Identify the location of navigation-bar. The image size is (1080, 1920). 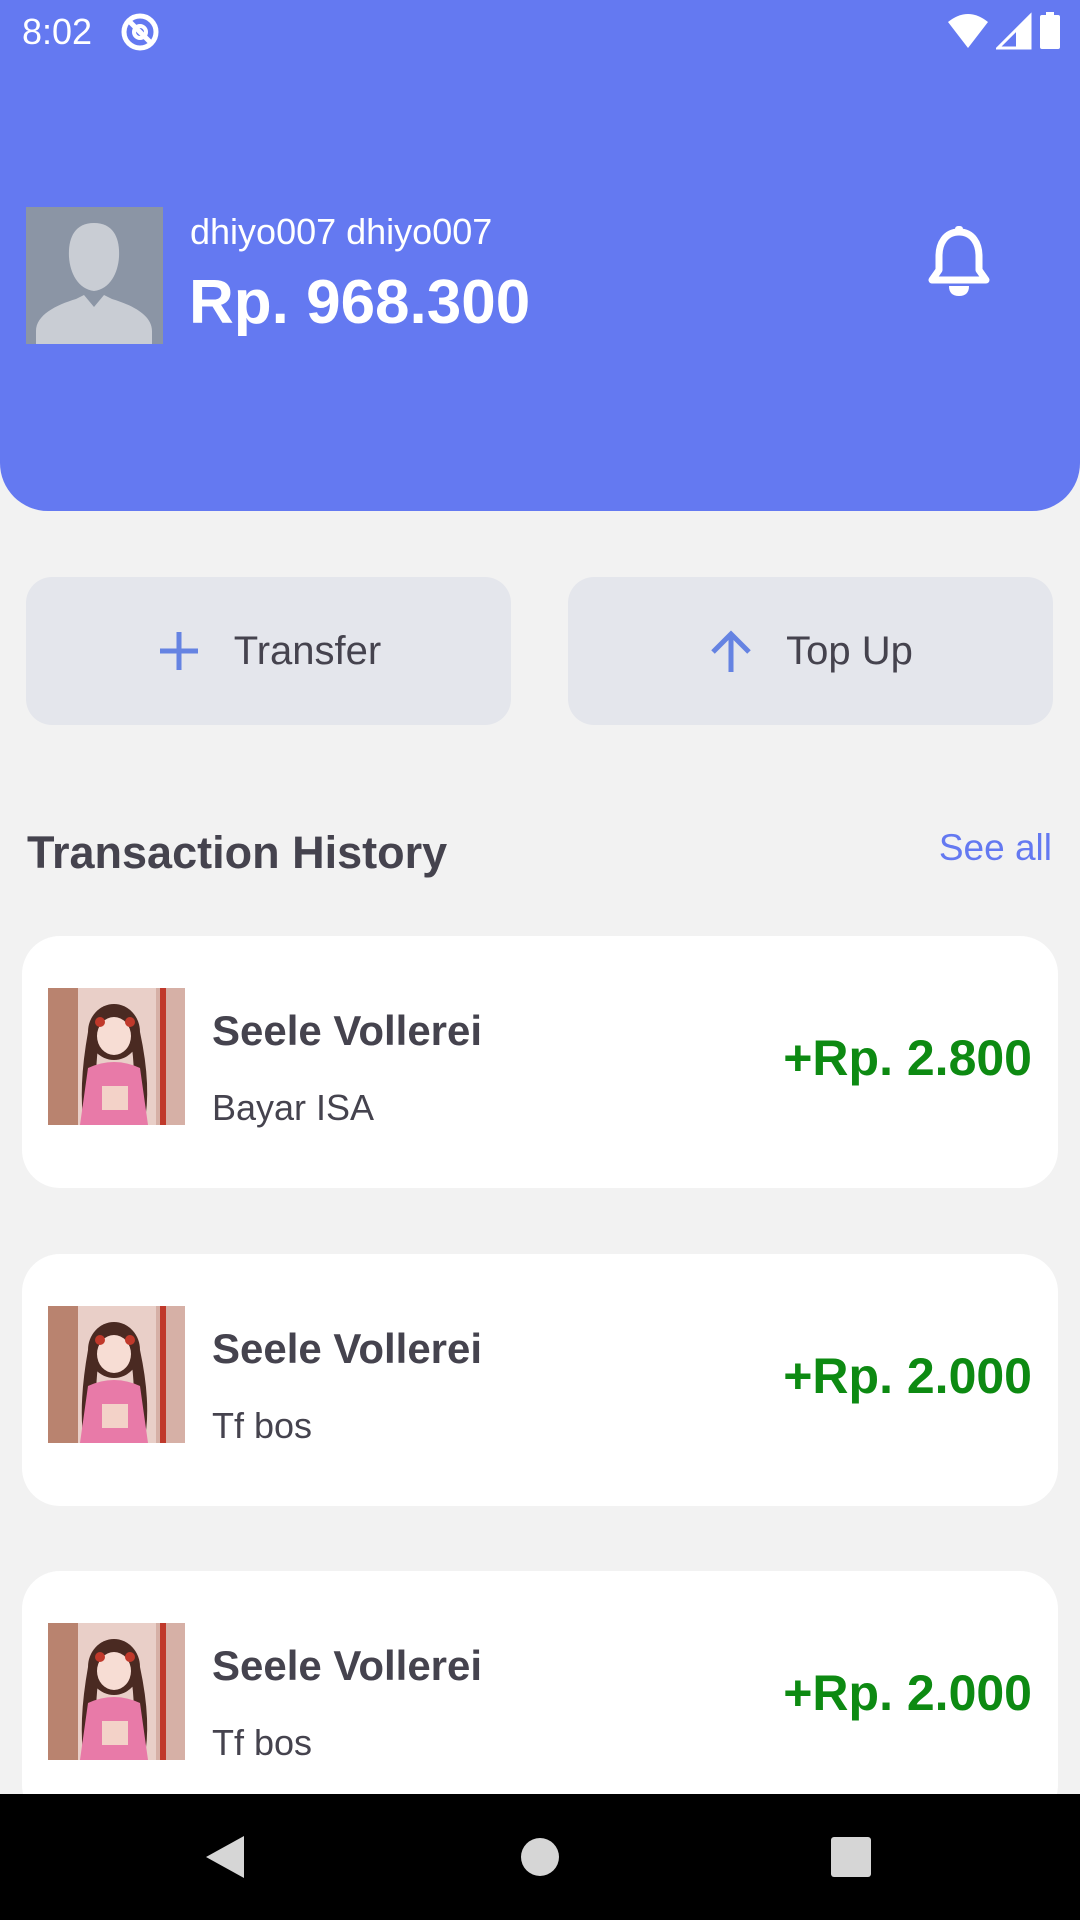
(540, 1857).